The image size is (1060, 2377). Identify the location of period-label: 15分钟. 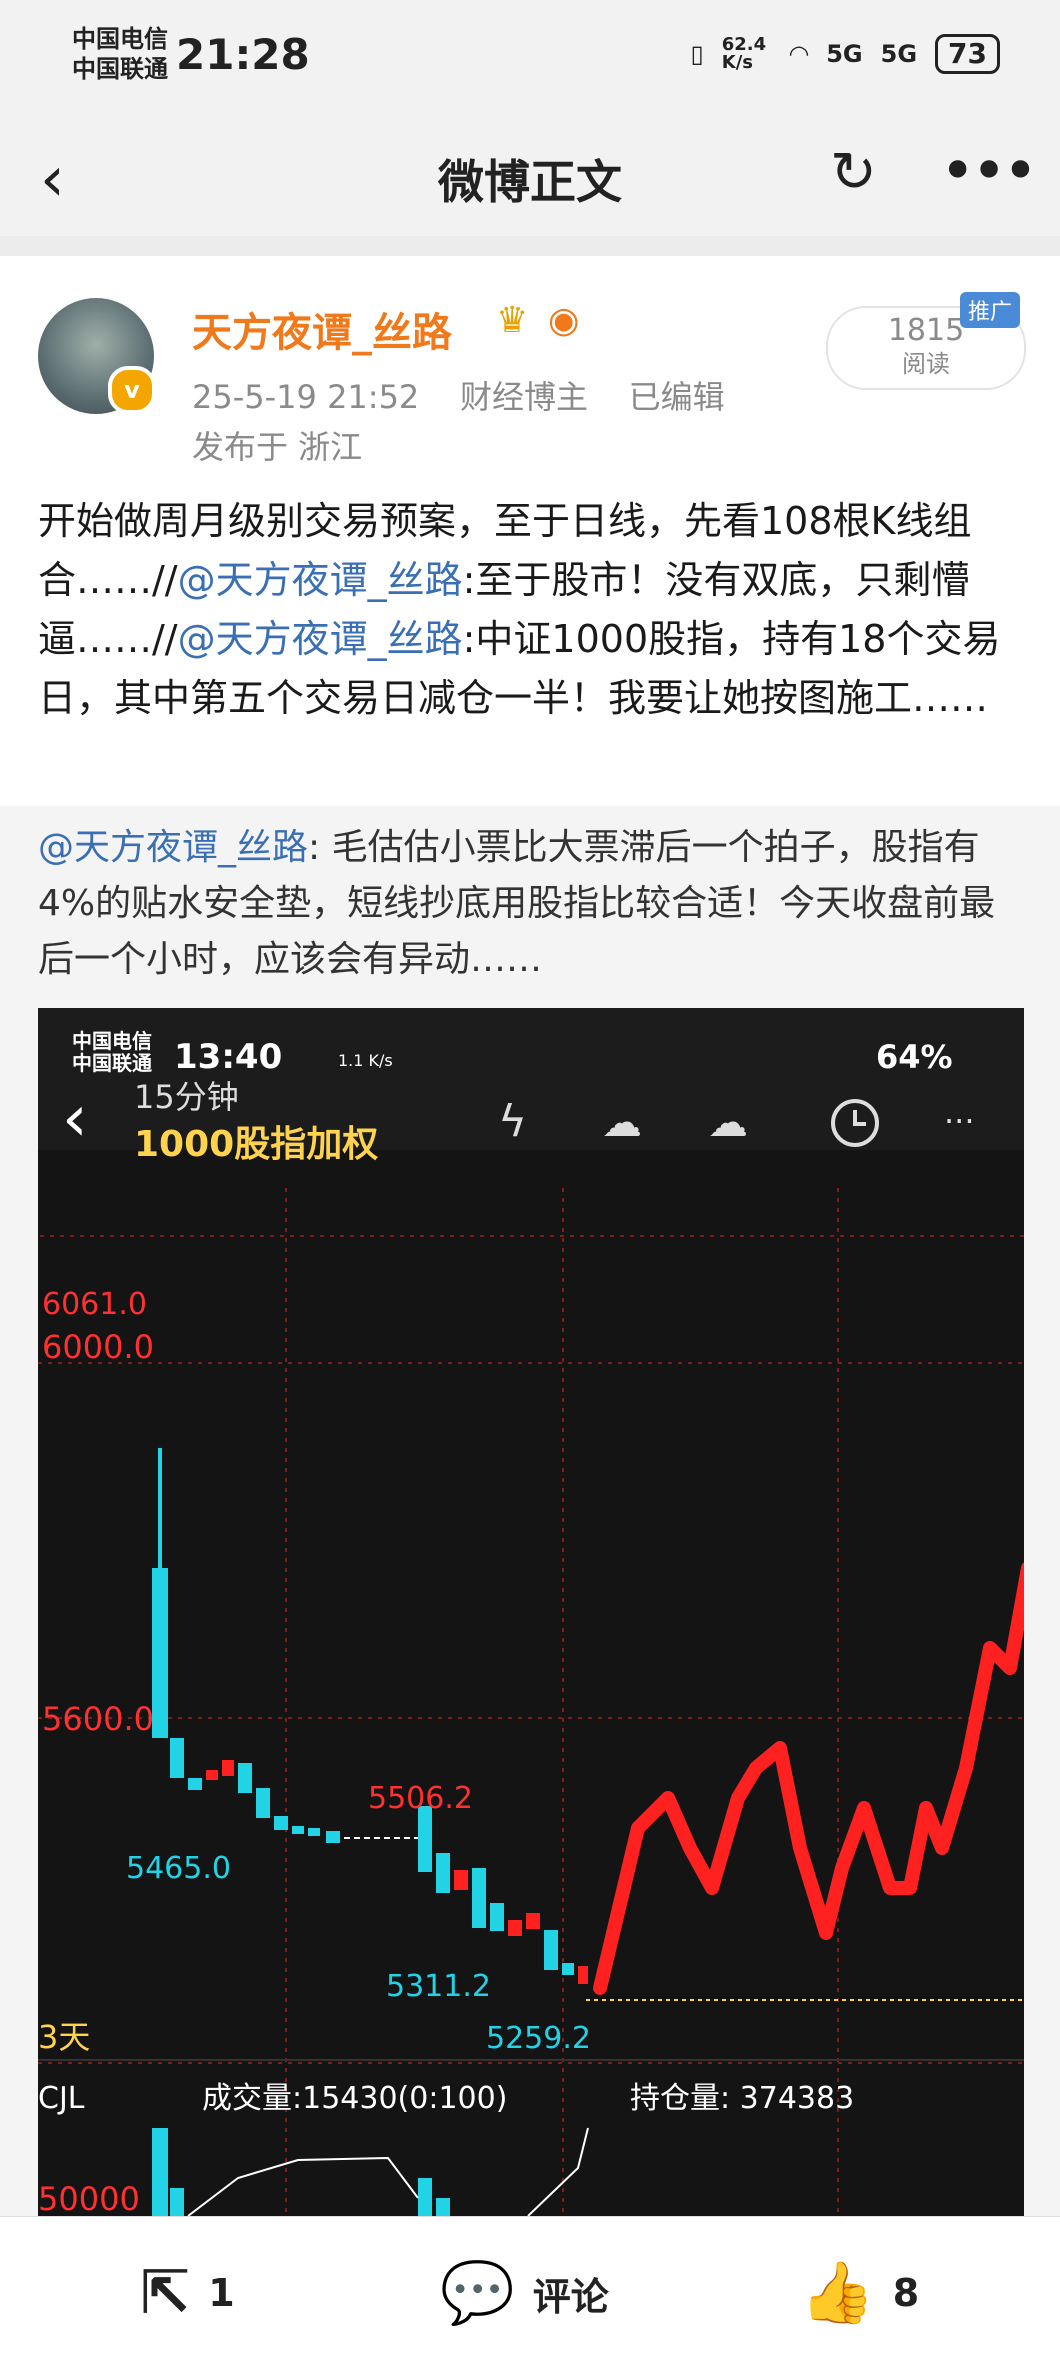
(186, 1097).